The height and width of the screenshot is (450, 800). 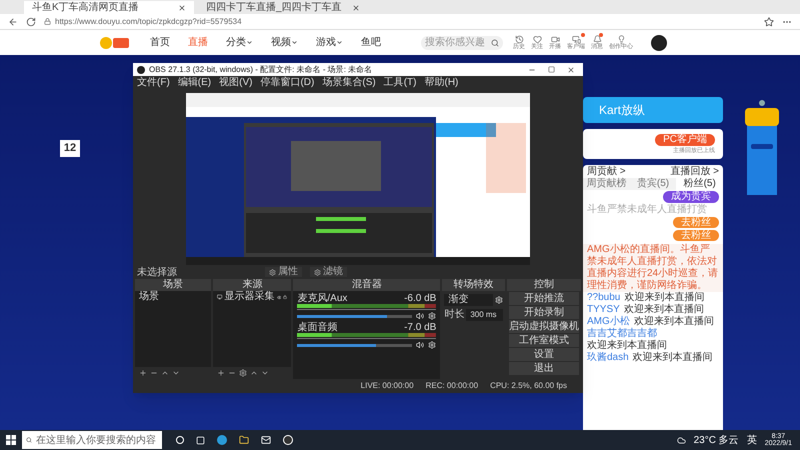 I want to click on duration-field: 300 ms, so click(x=484, y=315).